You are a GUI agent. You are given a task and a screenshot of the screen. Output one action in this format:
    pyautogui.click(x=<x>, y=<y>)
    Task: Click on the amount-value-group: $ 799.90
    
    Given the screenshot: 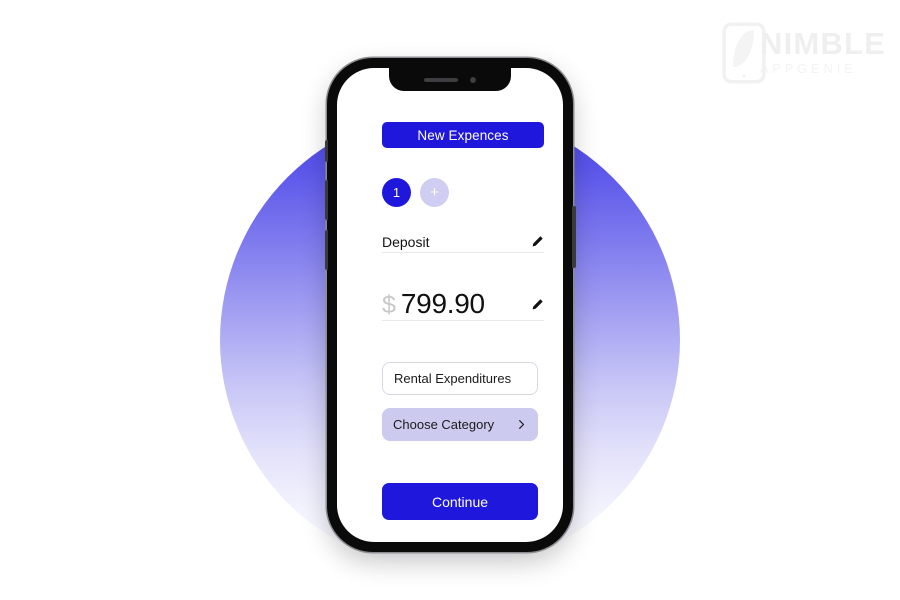 What is the action you would take?
    pyautogui.click(x=433, y=304)
    